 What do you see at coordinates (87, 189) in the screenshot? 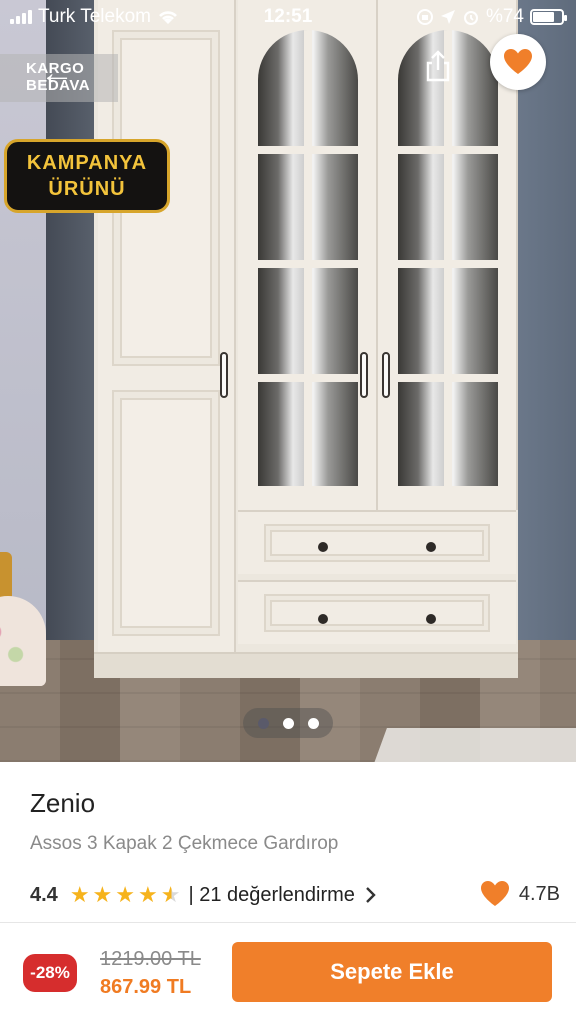
I see `campaign-line-2: ÜRÜNÜ` at bounding box center [87, 189].